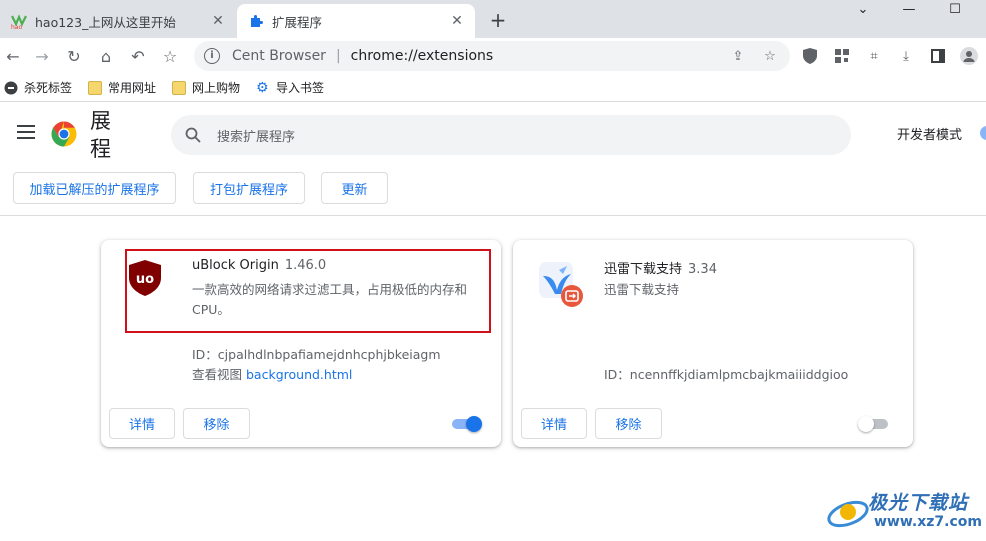 The image size is (986, 541). I want to click on url-text: chrome://extensions, so click(422, 56).